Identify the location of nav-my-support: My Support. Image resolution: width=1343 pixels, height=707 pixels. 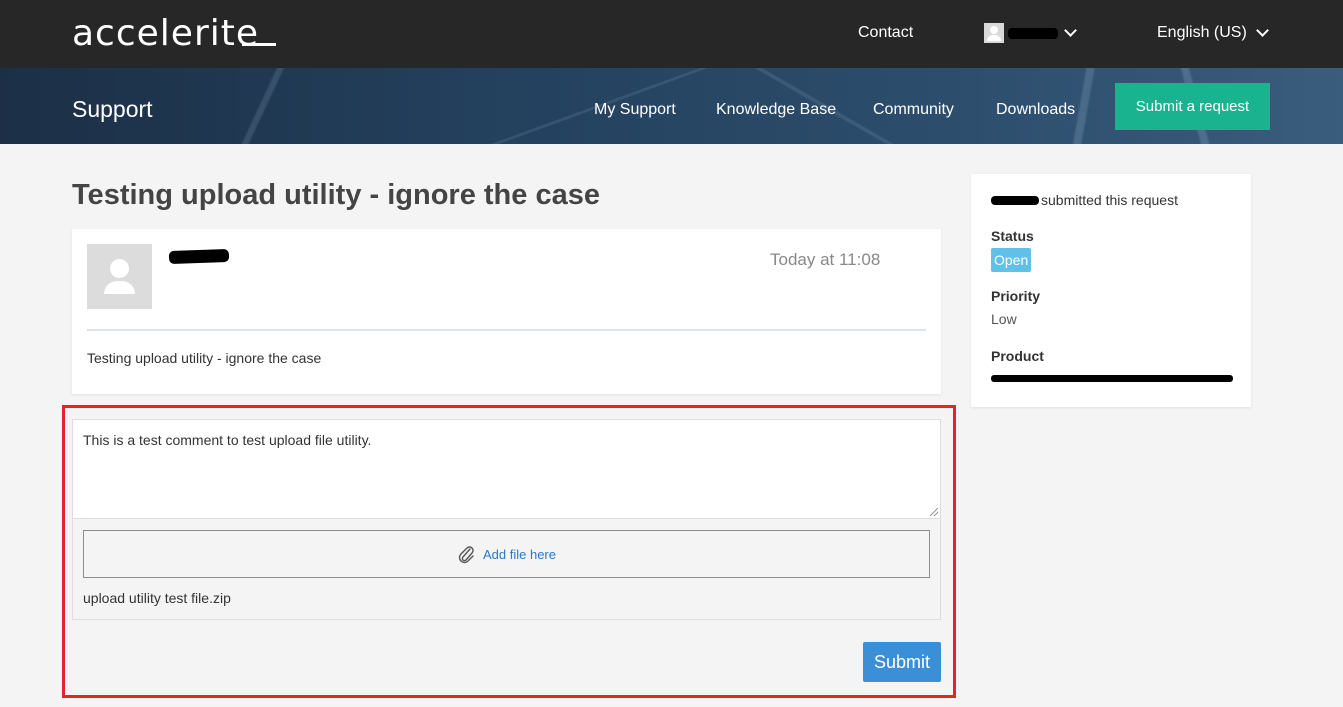
(635, 110).